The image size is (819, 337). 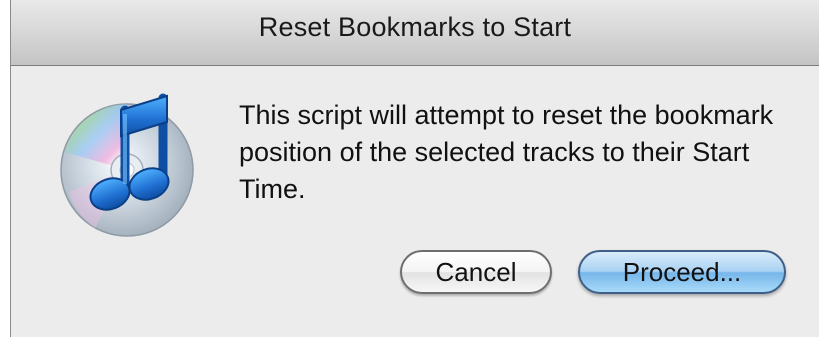 What do you see at coordinates (127, 165) in the screenshot?
I see `itunes-cd-music-note-icon` at bounding box center [127, 165].